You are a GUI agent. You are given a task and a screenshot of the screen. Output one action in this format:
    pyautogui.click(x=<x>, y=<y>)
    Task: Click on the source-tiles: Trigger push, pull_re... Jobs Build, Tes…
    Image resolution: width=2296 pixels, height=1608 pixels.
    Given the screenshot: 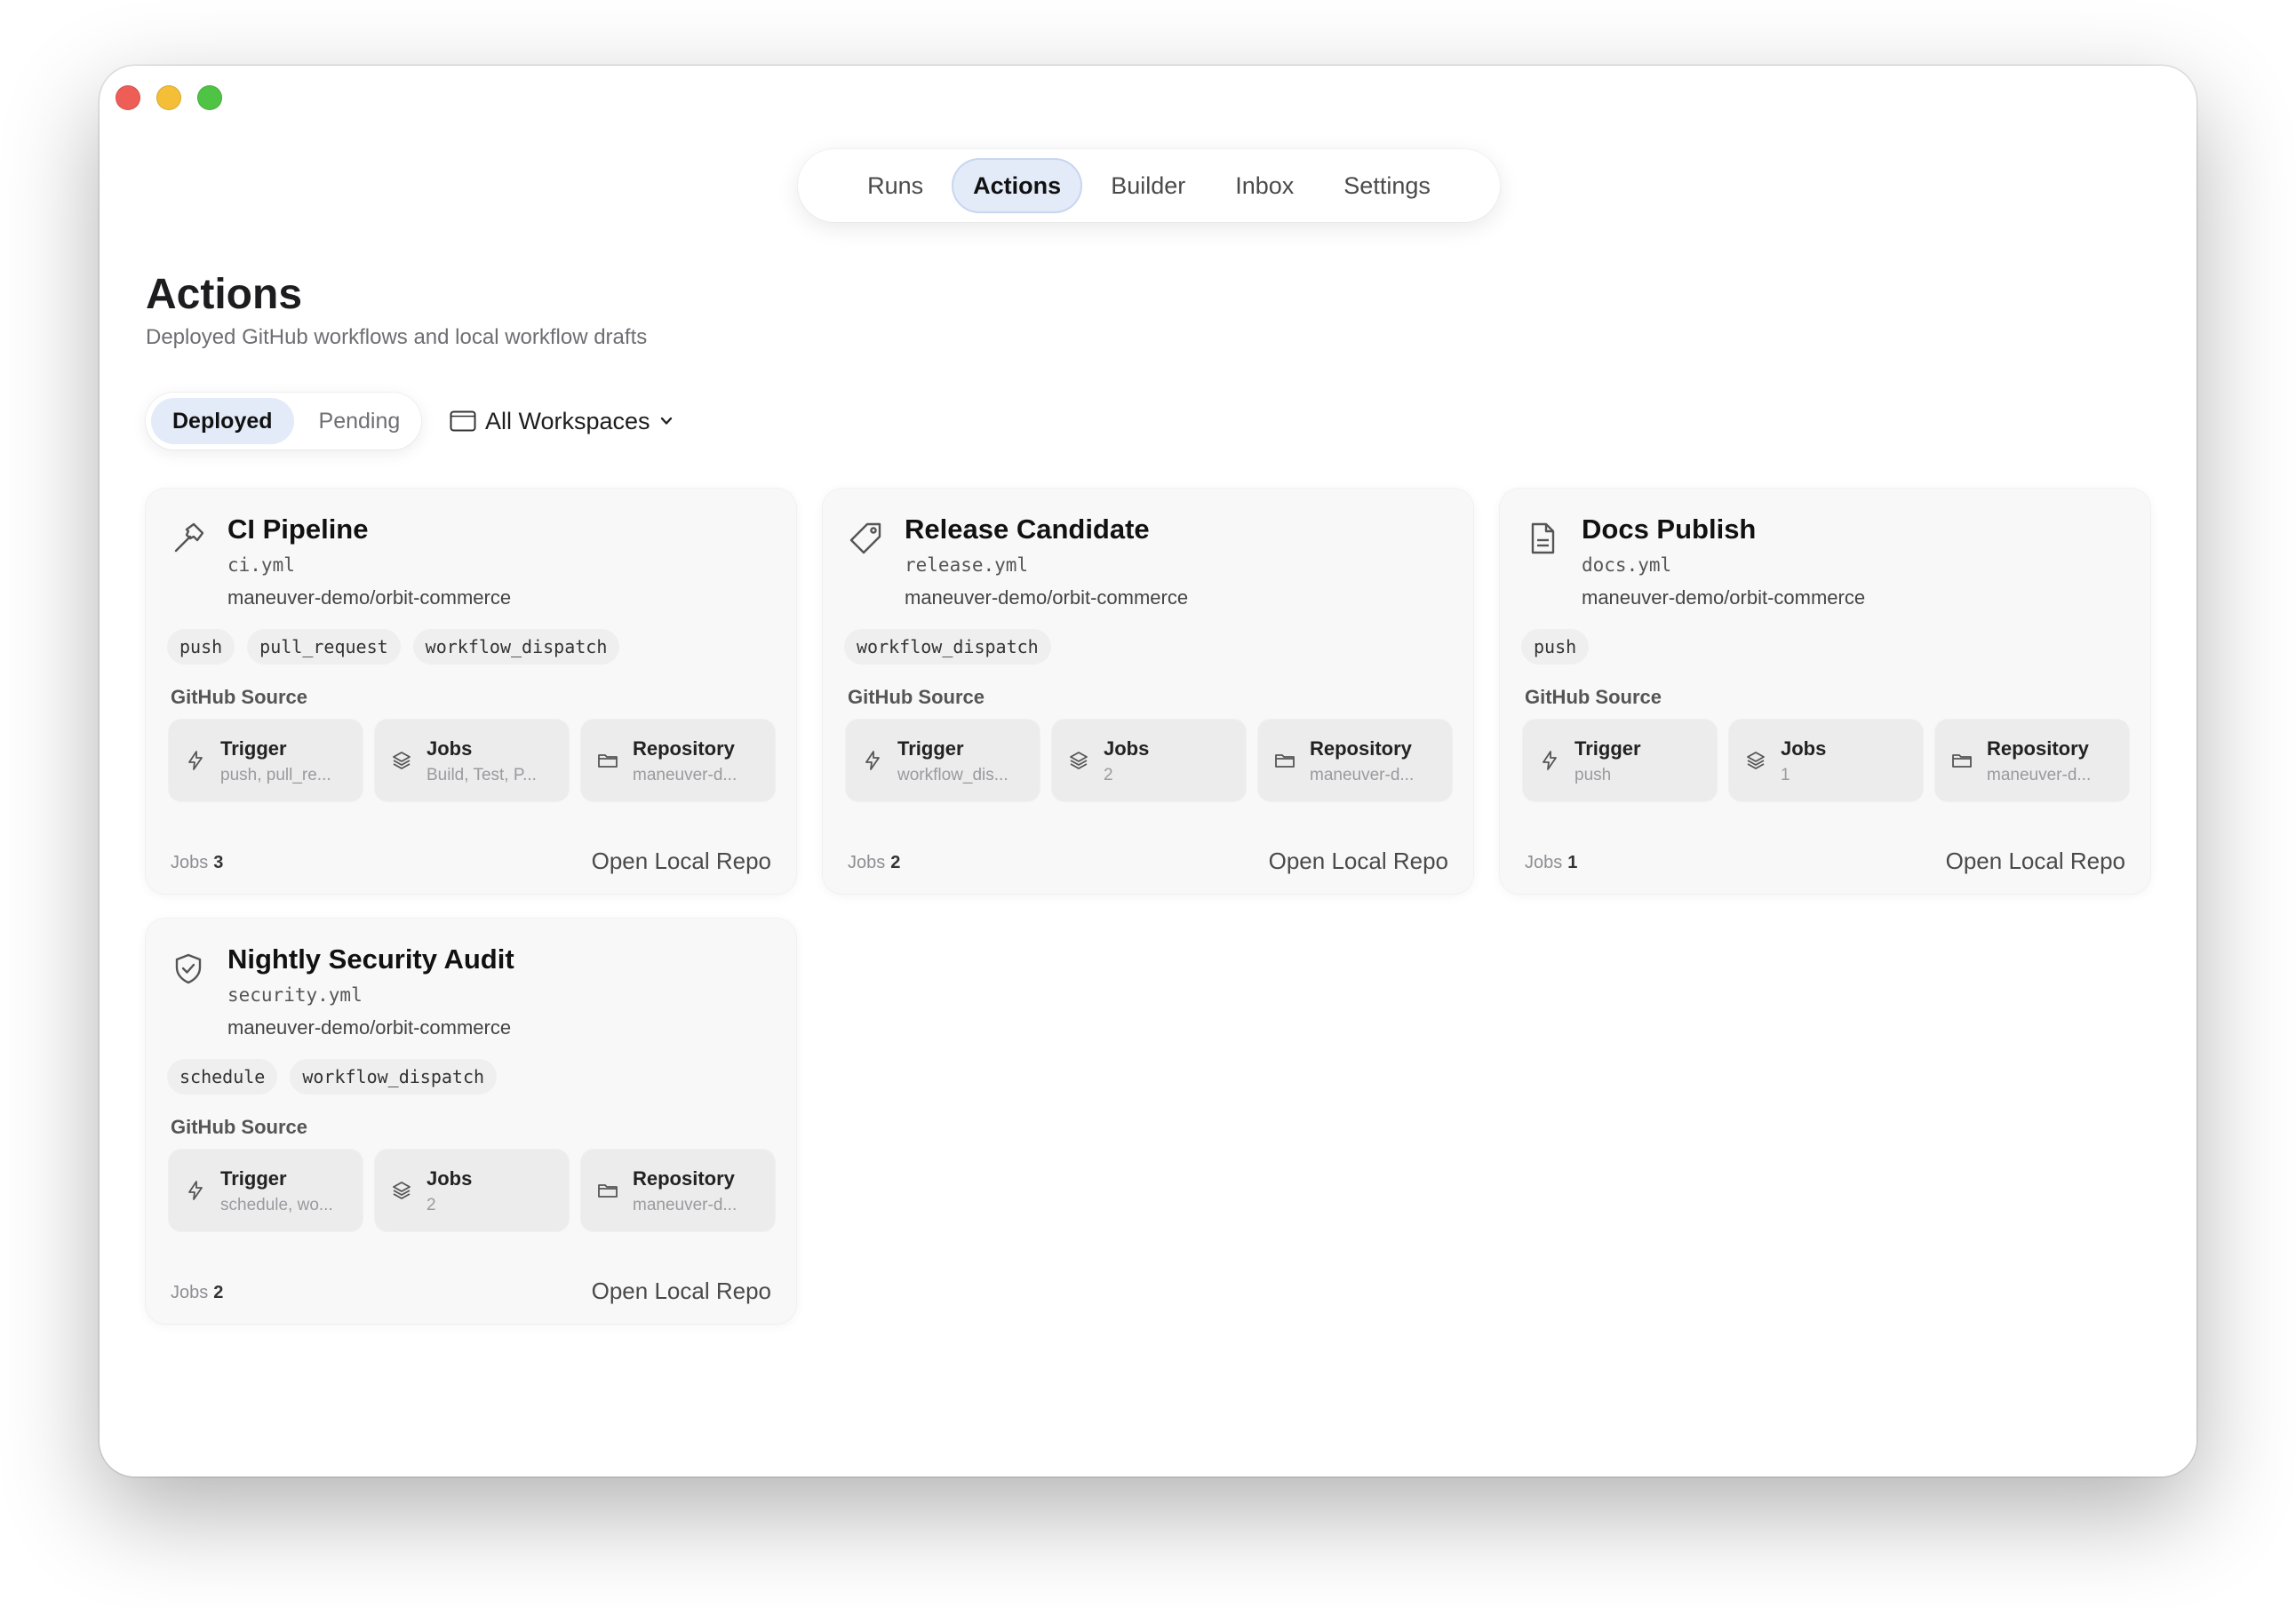 What is the action you would take?
    pyautogui.click(x=472, y=761)
    